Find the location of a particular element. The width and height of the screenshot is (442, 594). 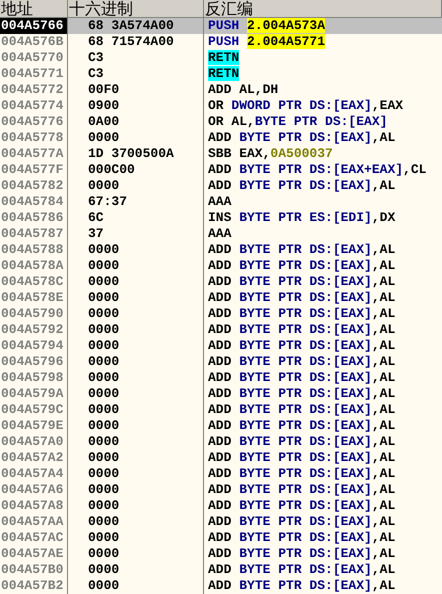

hex-cell: 00F0 is located at coordinates (136, 90).